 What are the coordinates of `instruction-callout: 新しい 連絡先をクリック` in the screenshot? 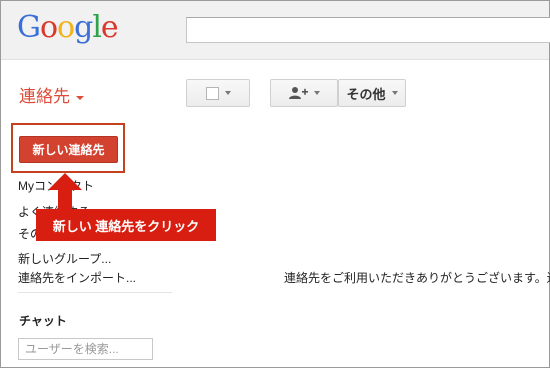 It's located at (126, 225).